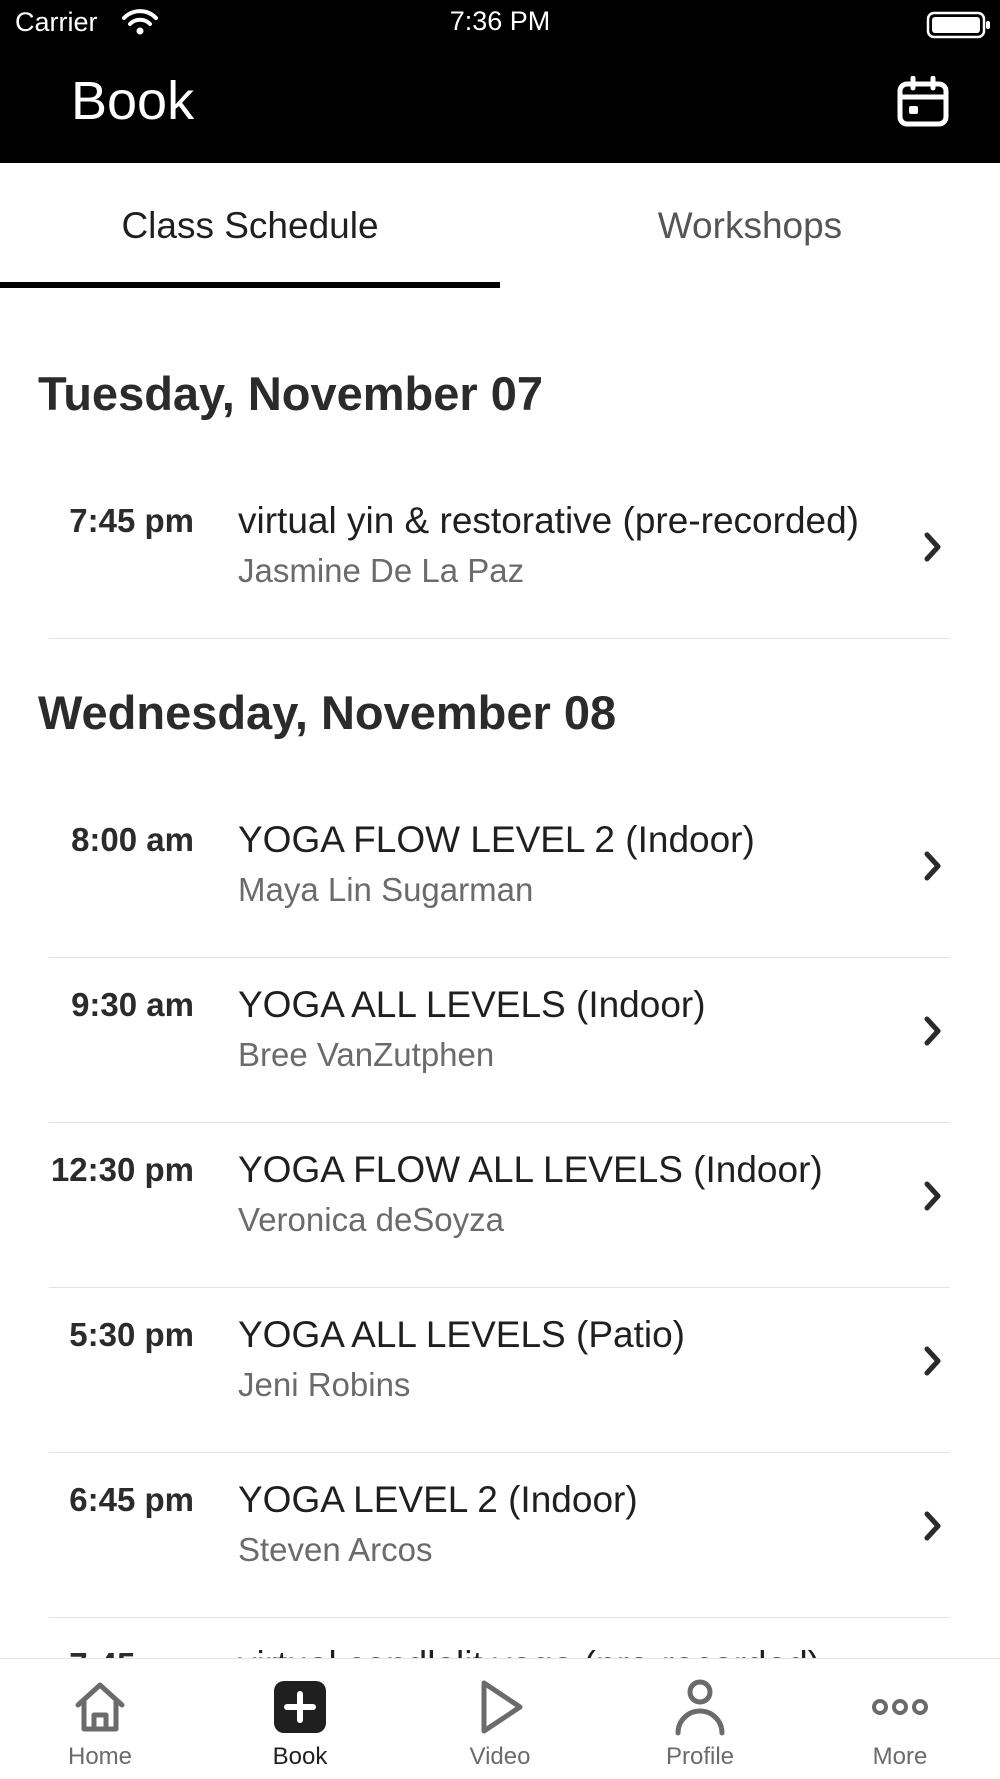 This screenshot has width=1000, height=1779. What do you see at coordinates (131, 1499) in the screenshot?
I see `class-time: 6:45 pm` at bounding box center [131, 1499].